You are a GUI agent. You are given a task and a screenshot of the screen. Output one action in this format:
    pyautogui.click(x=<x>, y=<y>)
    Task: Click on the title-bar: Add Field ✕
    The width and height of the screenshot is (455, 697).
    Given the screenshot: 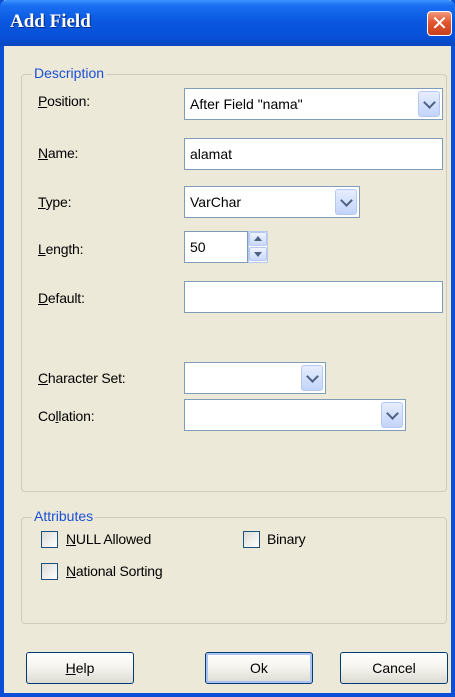 What is the action you would take?
    pyautogui.click(x=227, y=23)
    